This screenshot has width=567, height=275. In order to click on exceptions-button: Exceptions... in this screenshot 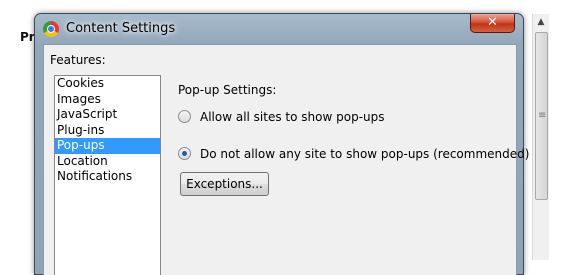, I will do `click(224, 184)`.